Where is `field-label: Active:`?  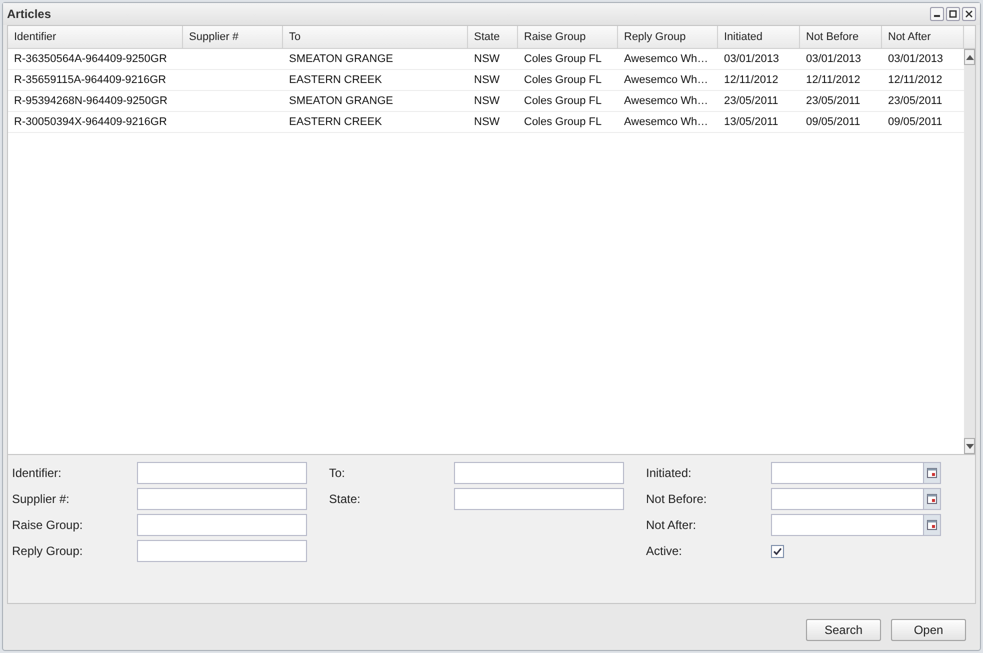
field-label: Active: is located at coordinates (665, 551).